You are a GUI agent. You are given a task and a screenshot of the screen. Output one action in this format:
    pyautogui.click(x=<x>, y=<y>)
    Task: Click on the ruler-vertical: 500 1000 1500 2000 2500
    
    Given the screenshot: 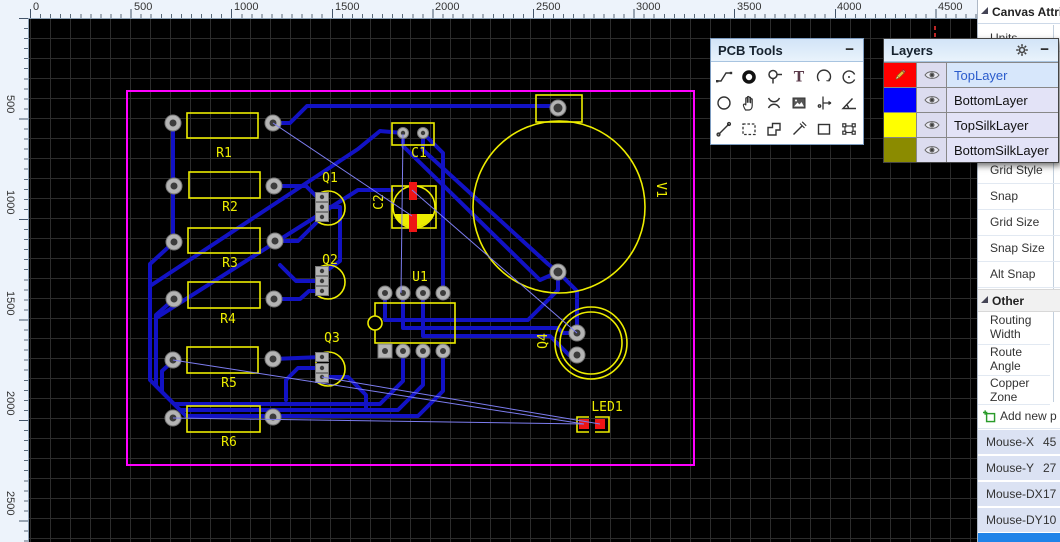 What is the action you would take?
    pyautogui.click(x=14, y=271)
    